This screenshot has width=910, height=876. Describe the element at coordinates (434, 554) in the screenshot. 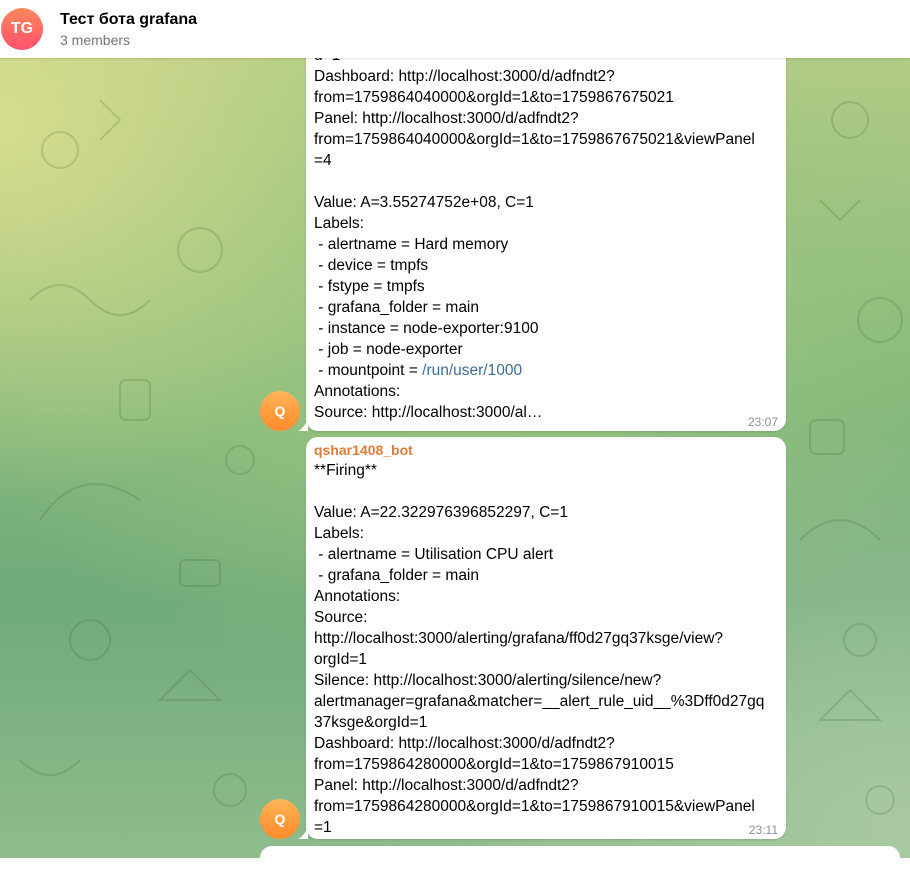

I see `message-line: - alertname = Utilisation CPU alert` at that location.